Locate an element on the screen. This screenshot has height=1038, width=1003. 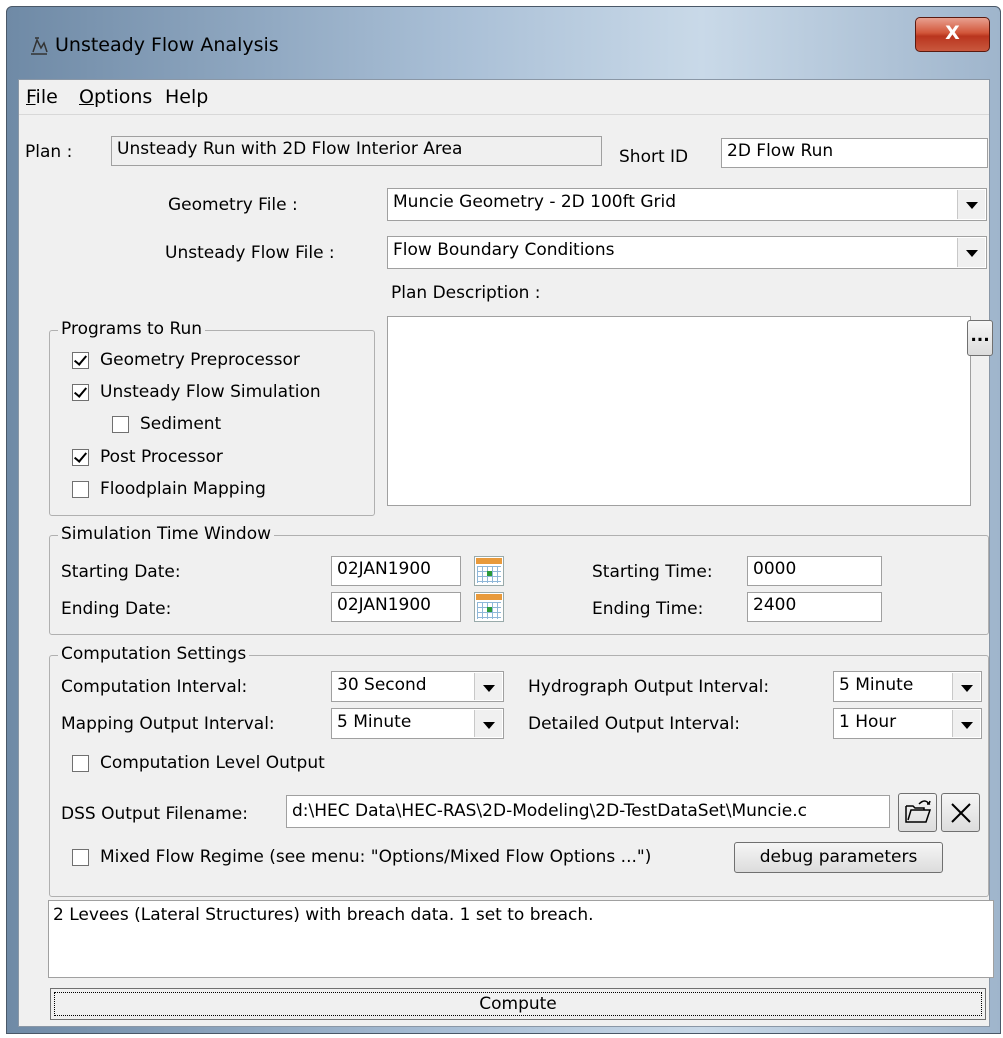
compute-button-label: Compute is located at coordinates (518, 1004).